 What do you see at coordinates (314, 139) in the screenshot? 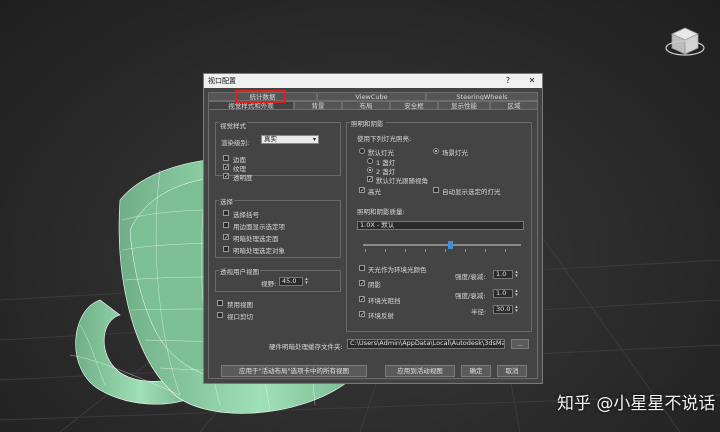
I see `chevron-down-icon: ▾` at bounding box center [314, 139].